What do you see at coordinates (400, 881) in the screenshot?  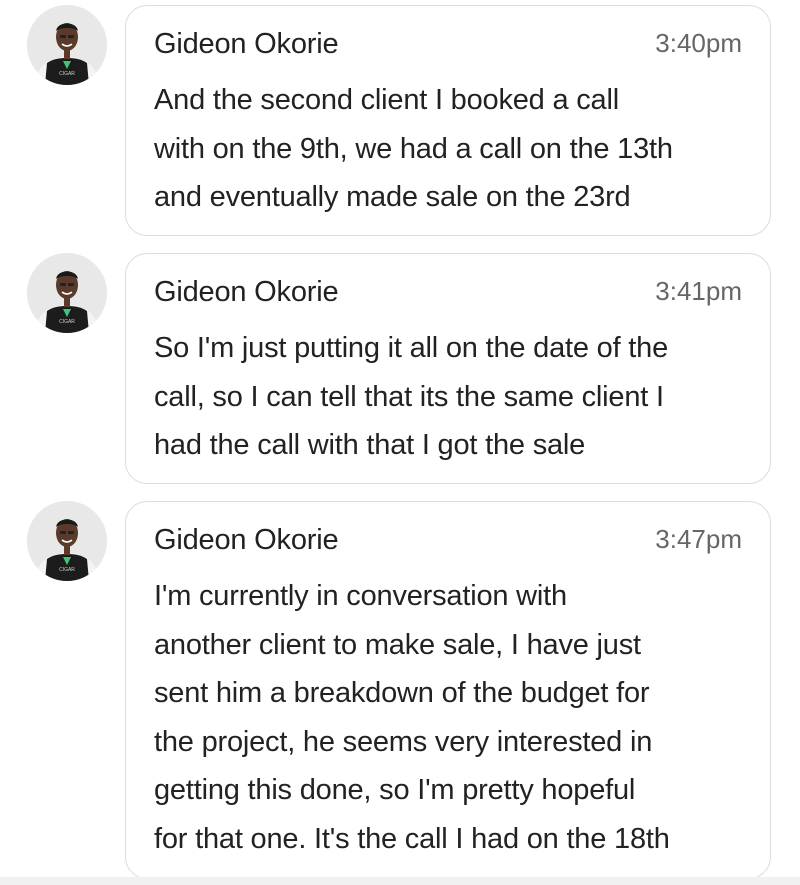 I see `bottom-divider` at bounding box center [400, 881].